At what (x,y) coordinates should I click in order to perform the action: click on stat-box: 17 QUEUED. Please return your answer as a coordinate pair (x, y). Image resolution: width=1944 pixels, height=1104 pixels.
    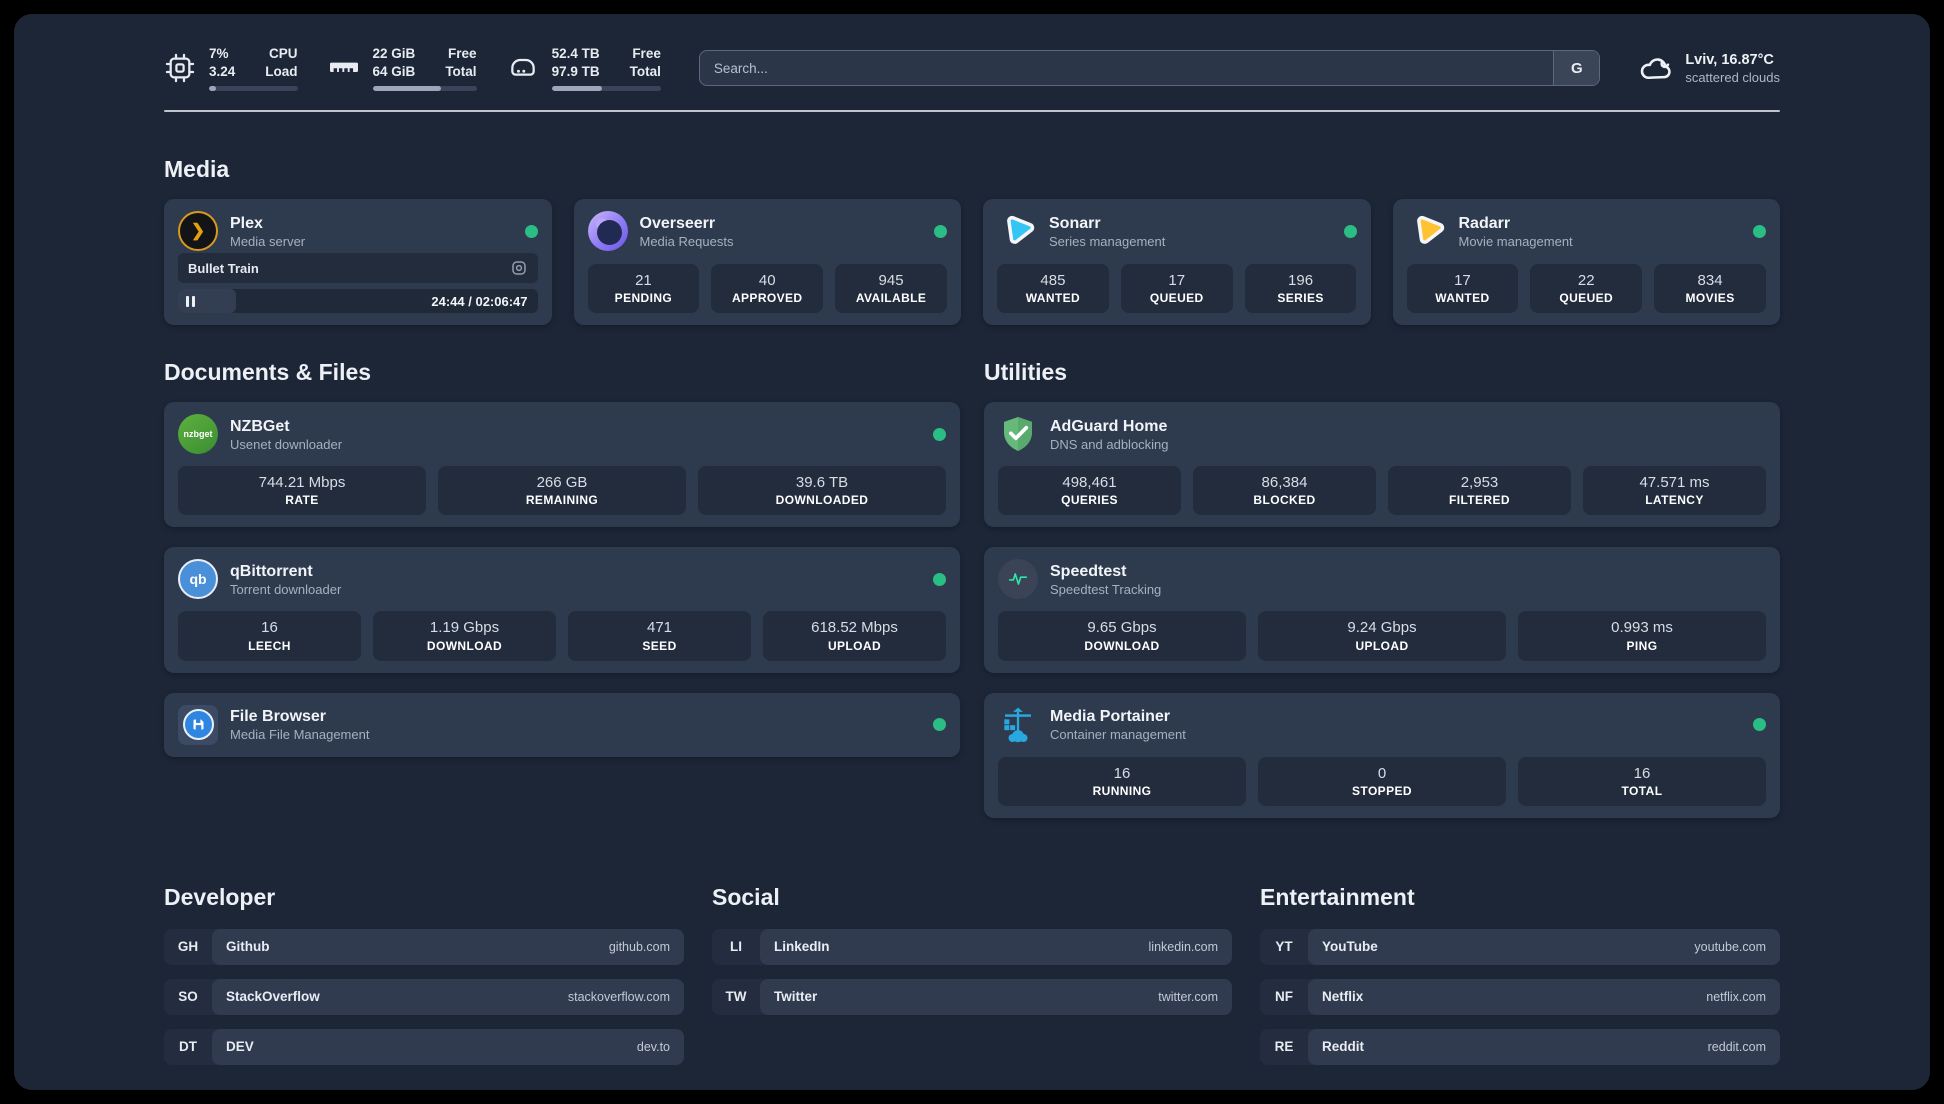
    Looking at the image, I should click on (1176, 288).